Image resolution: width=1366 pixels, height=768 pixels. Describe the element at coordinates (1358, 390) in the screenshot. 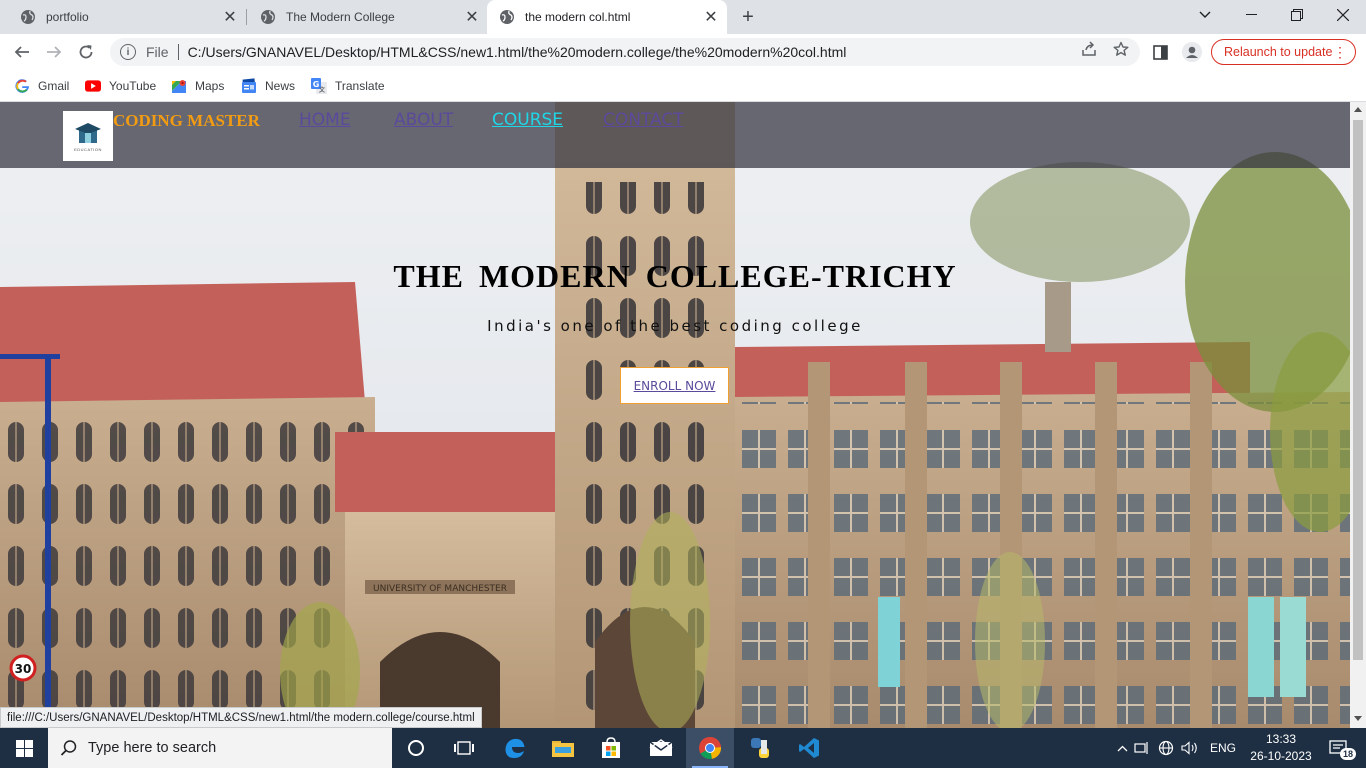

I see `scrollbar-thumb` at that location.